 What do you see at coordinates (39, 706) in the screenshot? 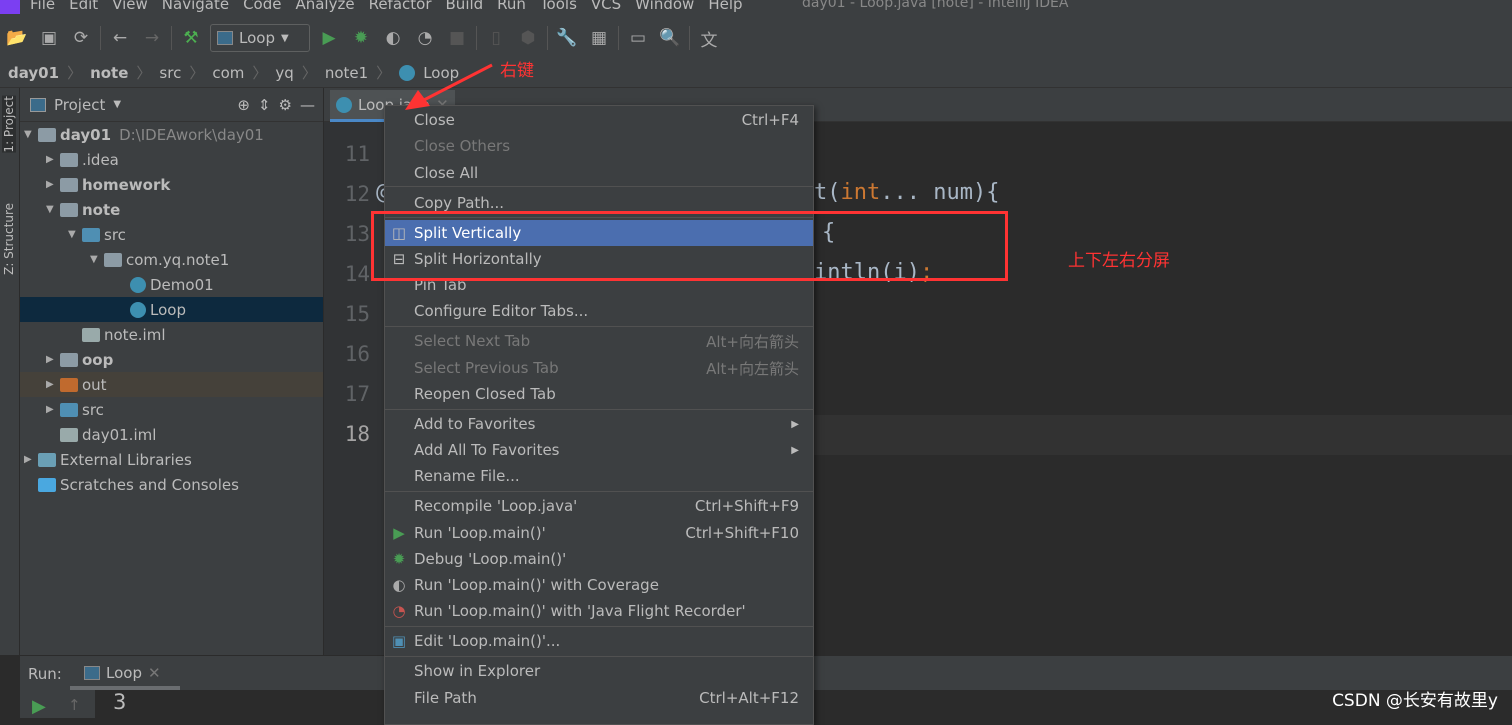
I see `rerun-icon: ▶` at bounding box center [39, 706].